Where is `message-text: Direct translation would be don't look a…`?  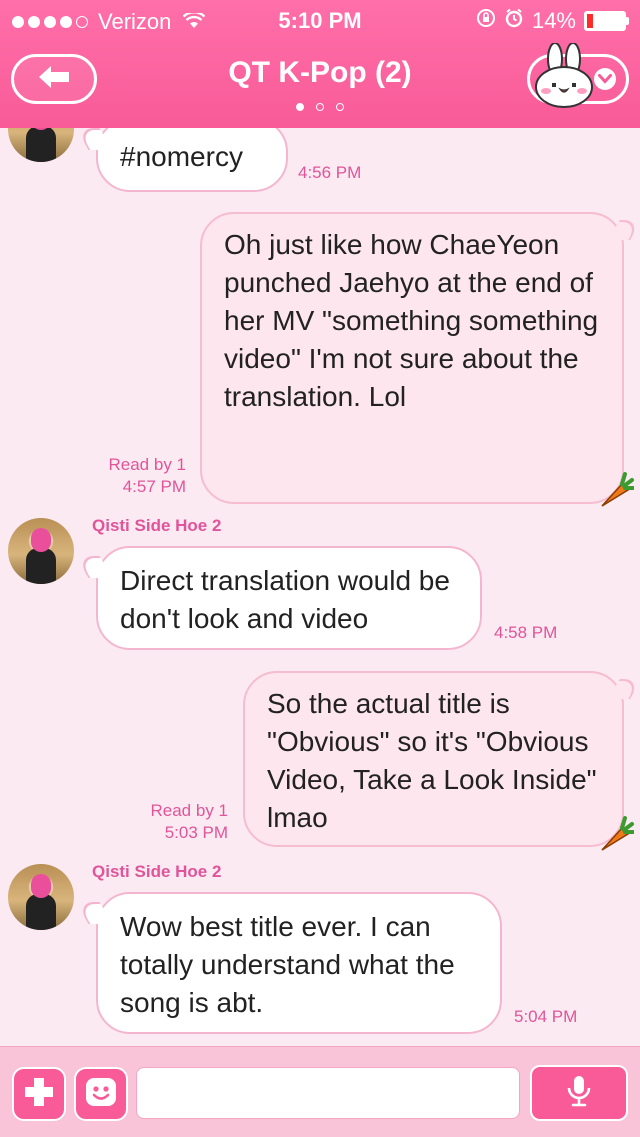
message-text: Direct translation would be don't look a… is located at coordinates (285, 599).